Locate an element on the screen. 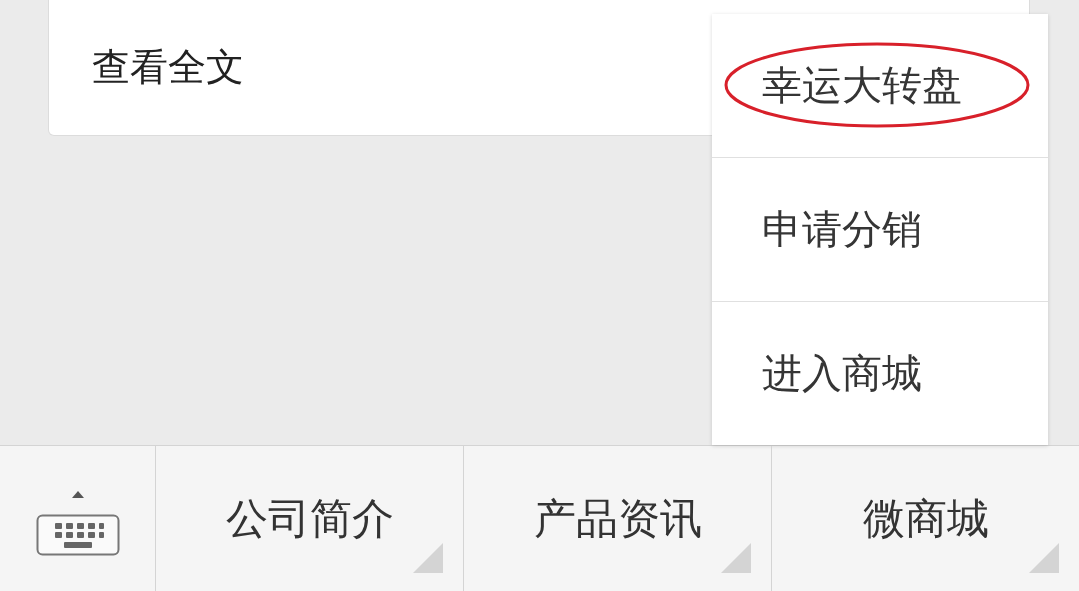  keyboard-icon is located at coordinates (77, 522).